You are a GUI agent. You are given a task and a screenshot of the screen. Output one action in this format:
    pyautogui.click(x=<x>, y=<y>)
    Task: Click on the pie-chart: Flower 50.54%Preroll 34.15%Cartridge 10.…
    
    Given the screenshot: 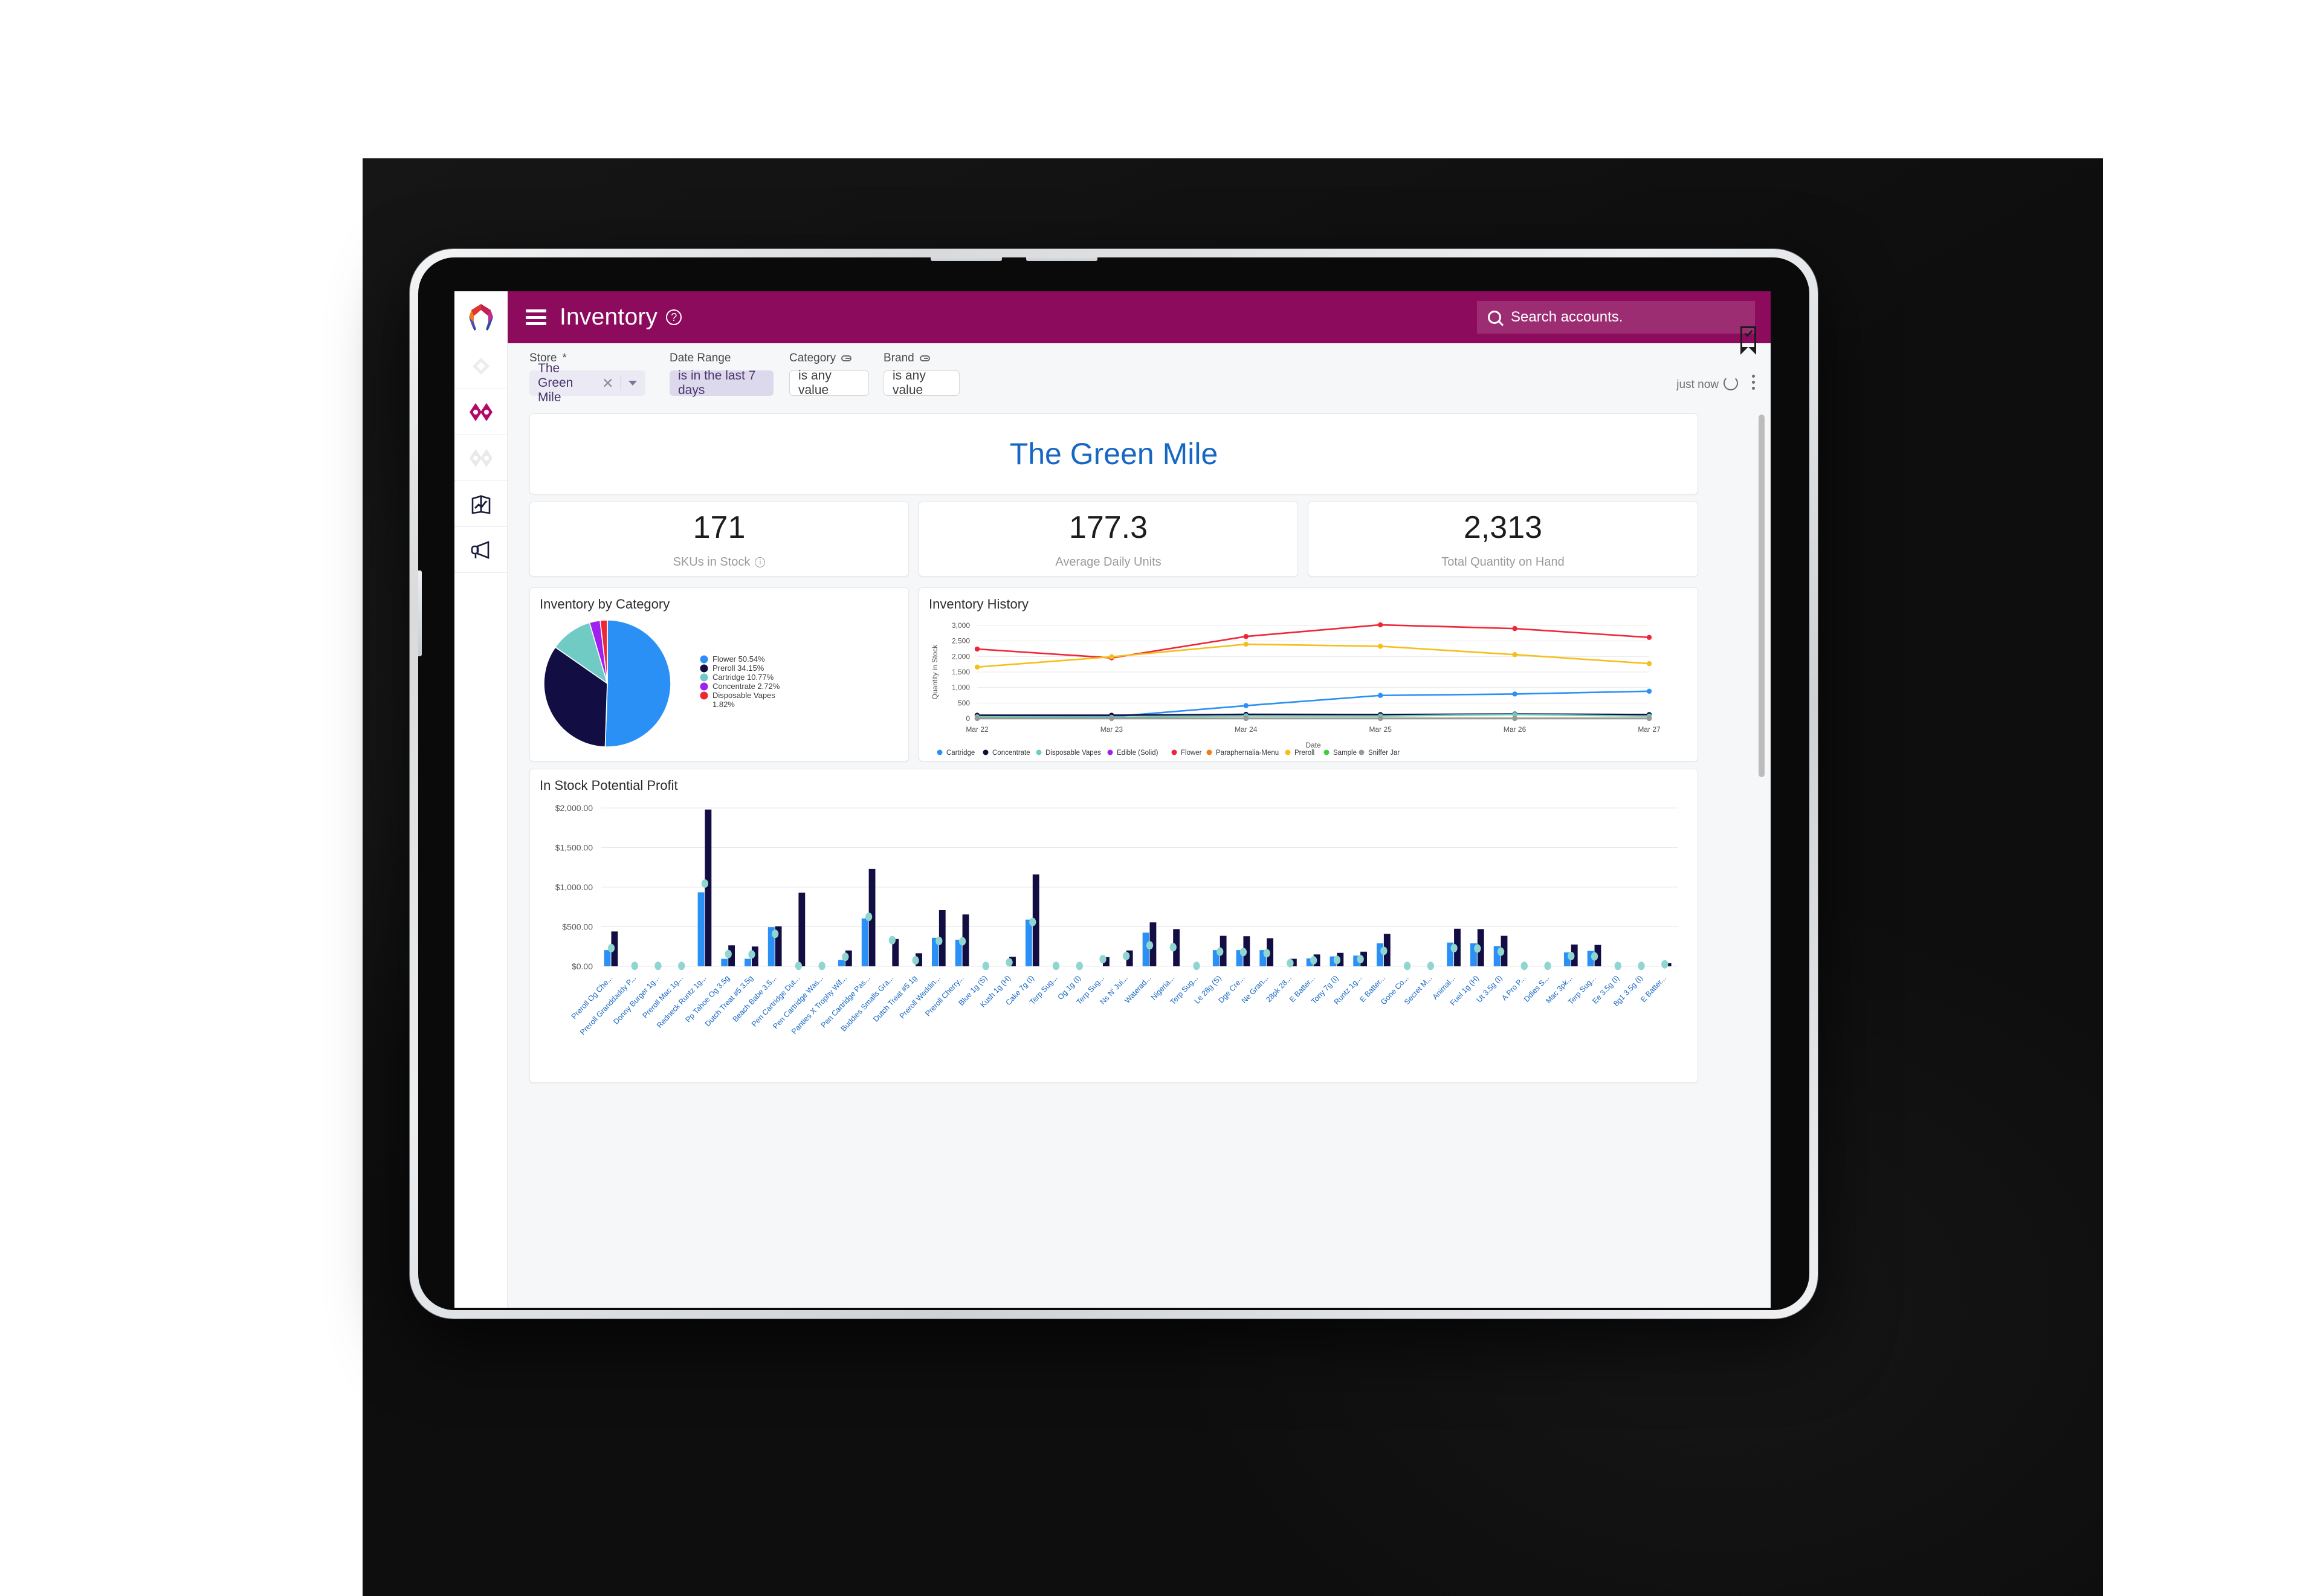 What is the action you would take?
    pyautogui.click(x=719, y=686)
    